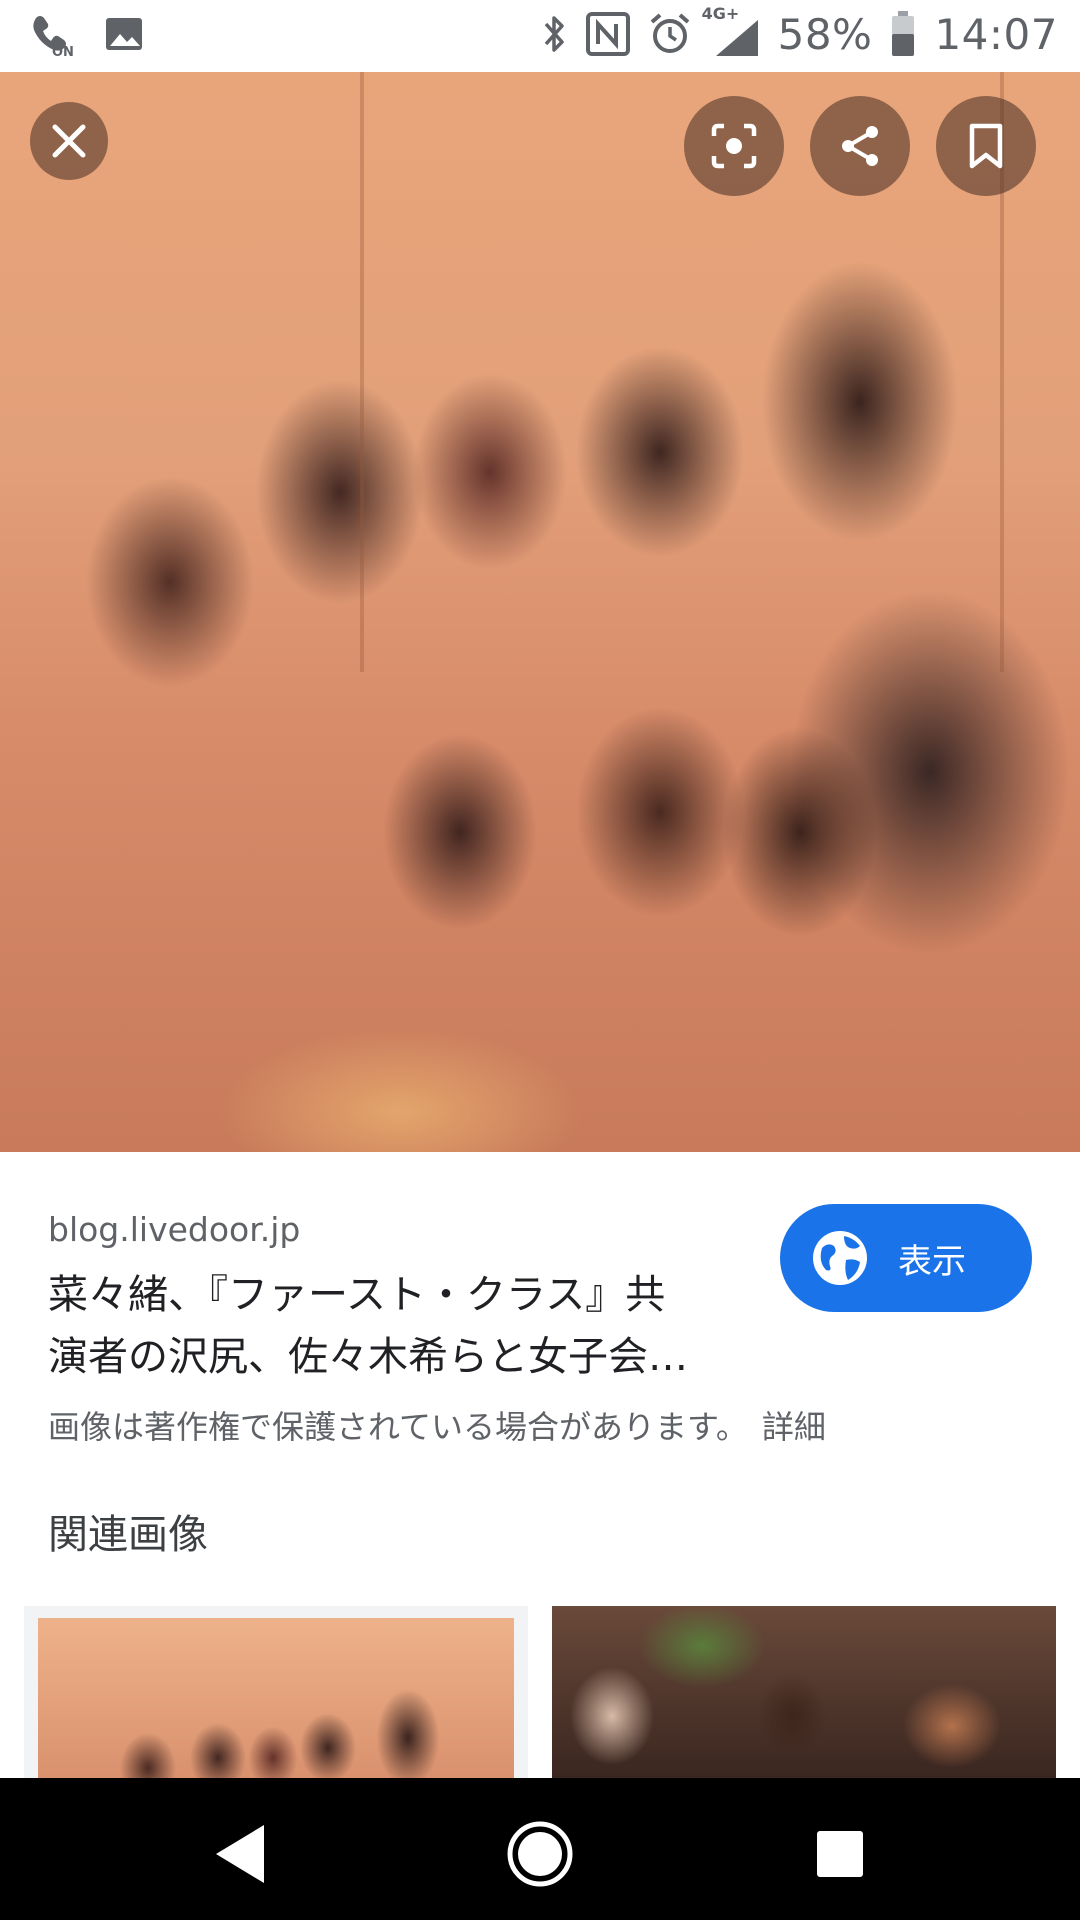 This screenshot has width=1080, height=1920. What do you see at coordinates (124, 34) in the screenshot?
I see `image-notification-icon` at bounding box center [124, 34].